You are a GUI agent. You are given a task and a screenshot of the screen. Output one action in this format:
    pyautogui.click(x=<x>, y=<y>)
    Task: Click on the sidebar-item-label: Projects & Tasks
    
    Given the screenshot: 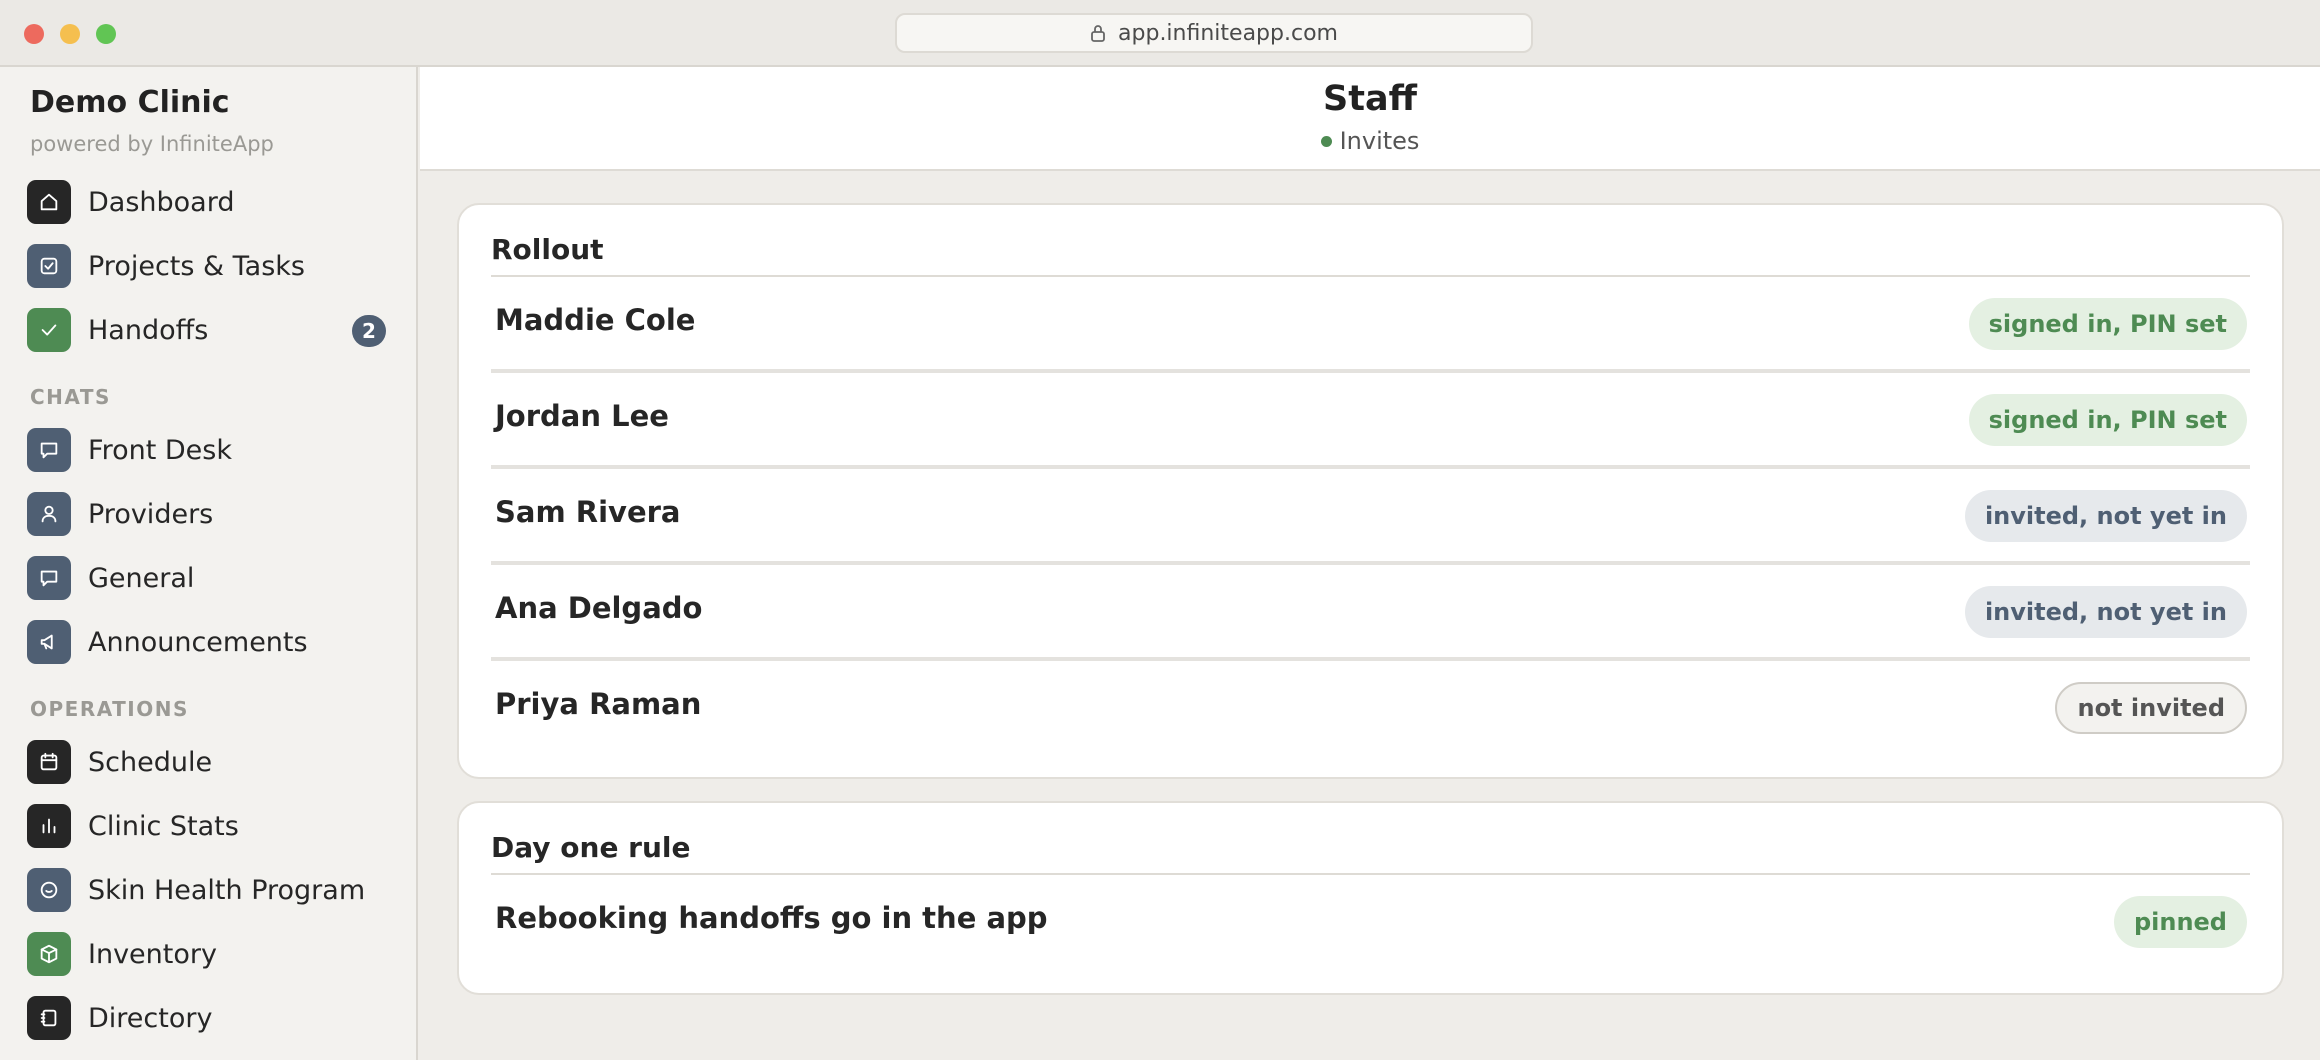 What is the action you would take?
    pyautogui.click(x=197, y=266)
    